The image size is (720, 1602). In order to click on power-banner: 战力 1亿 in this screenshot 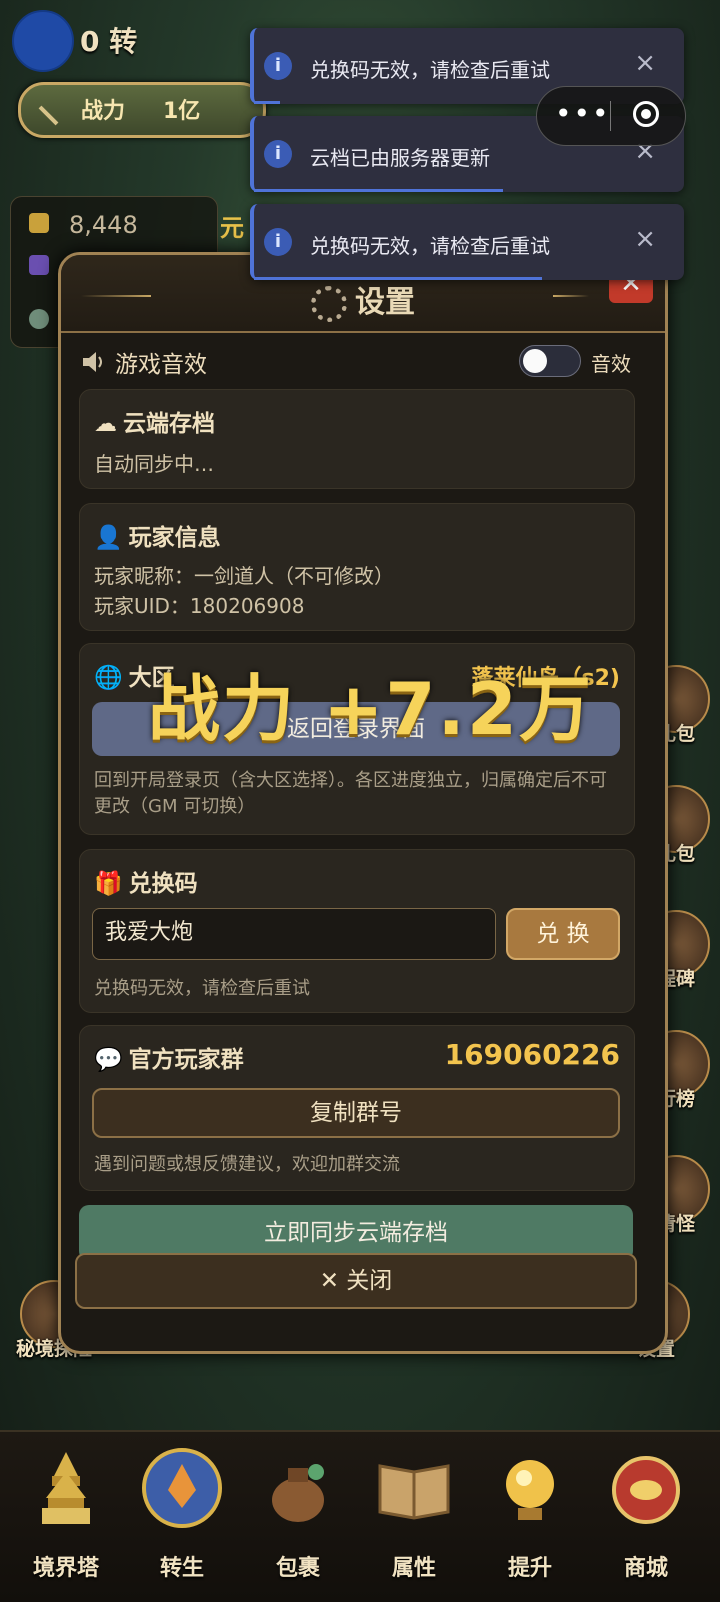, I will do `click(142, 110)`.